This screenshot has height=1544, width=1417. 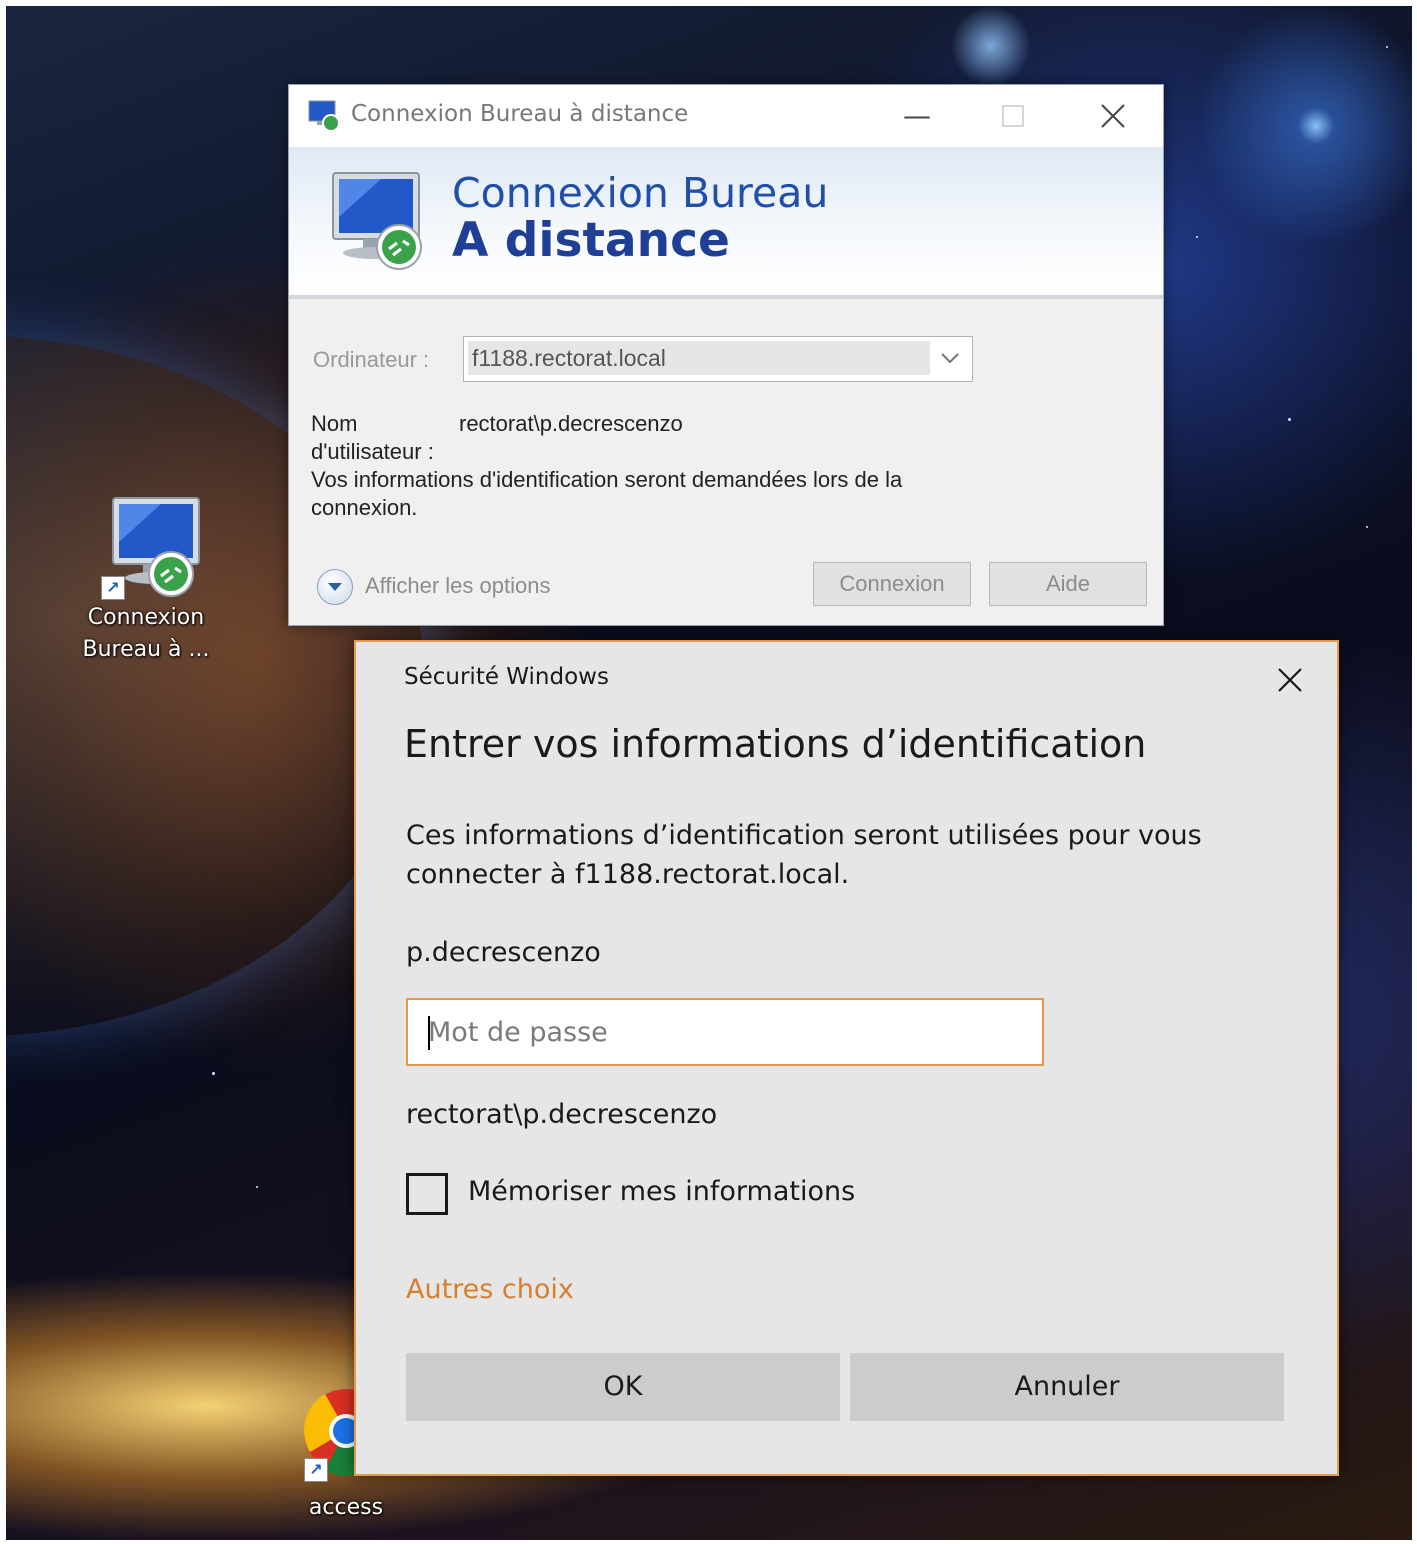 I want to click on minimize-icon: —, so click(x=917, y=115).